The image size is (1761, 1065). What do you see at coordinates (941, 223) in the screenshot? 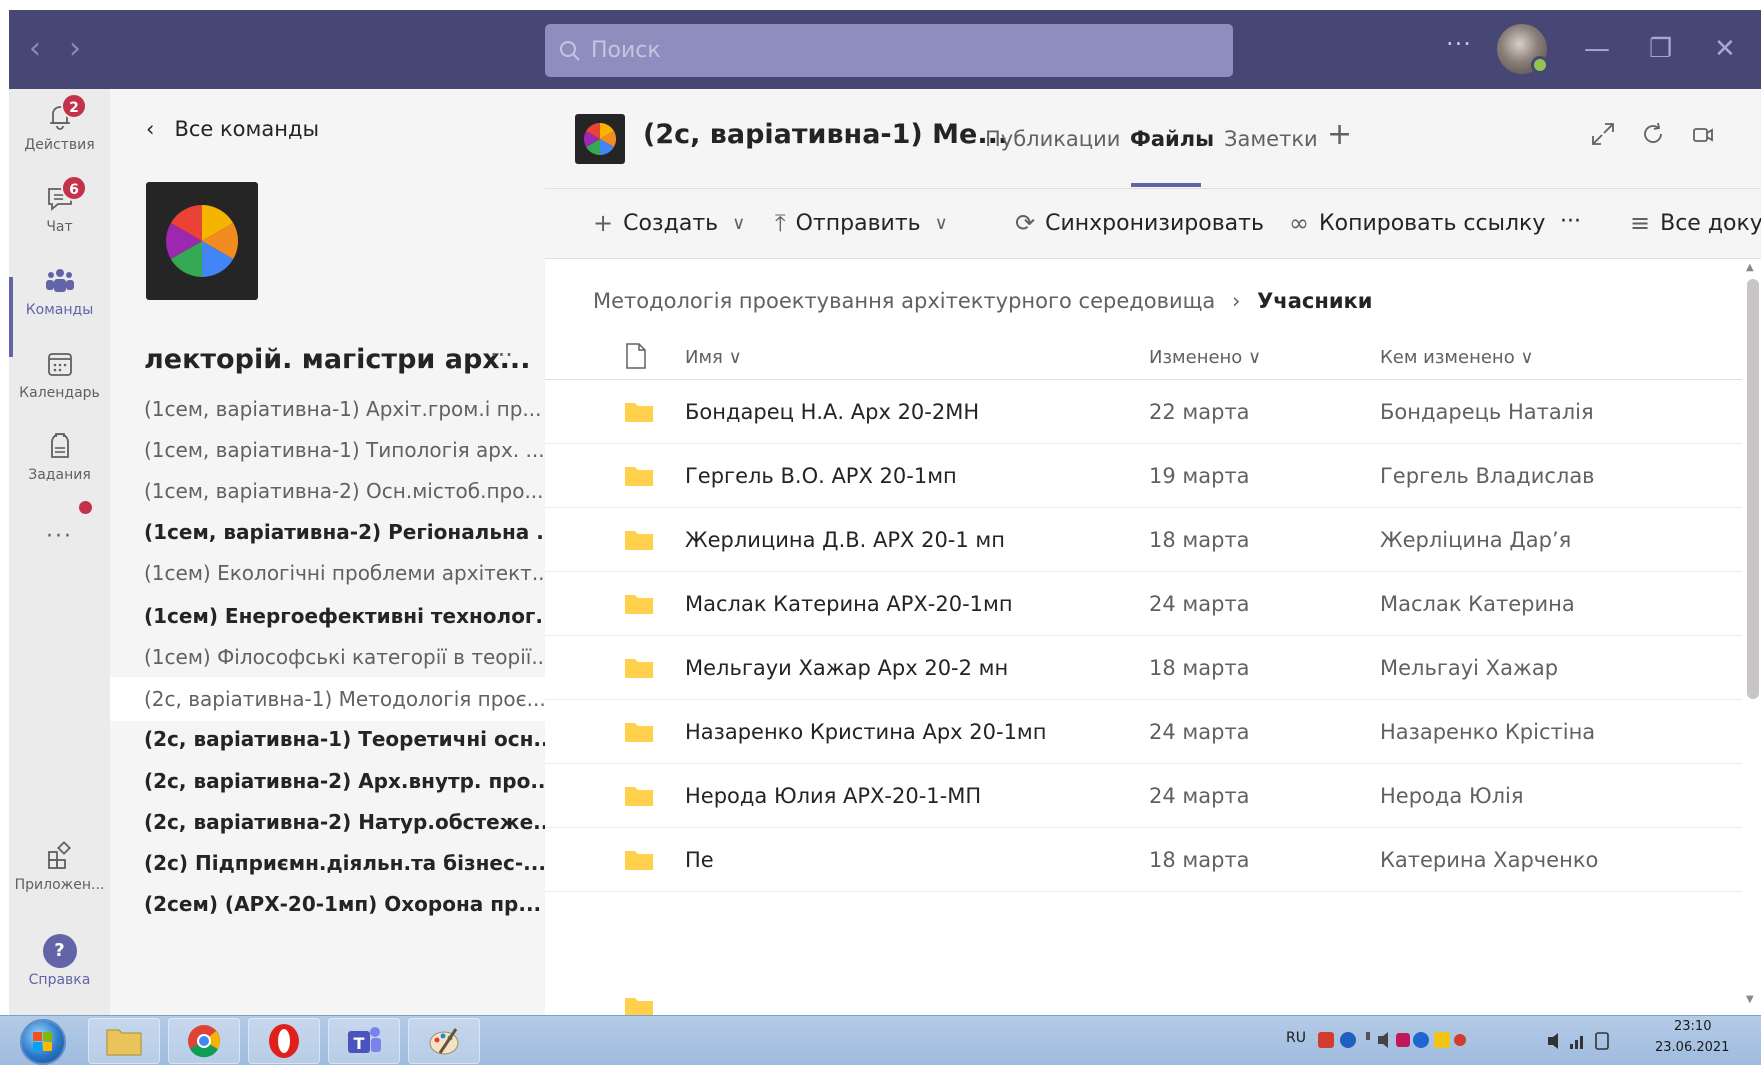
I see `chevron-down-icon: ∨` at bounding box center [941, 223].